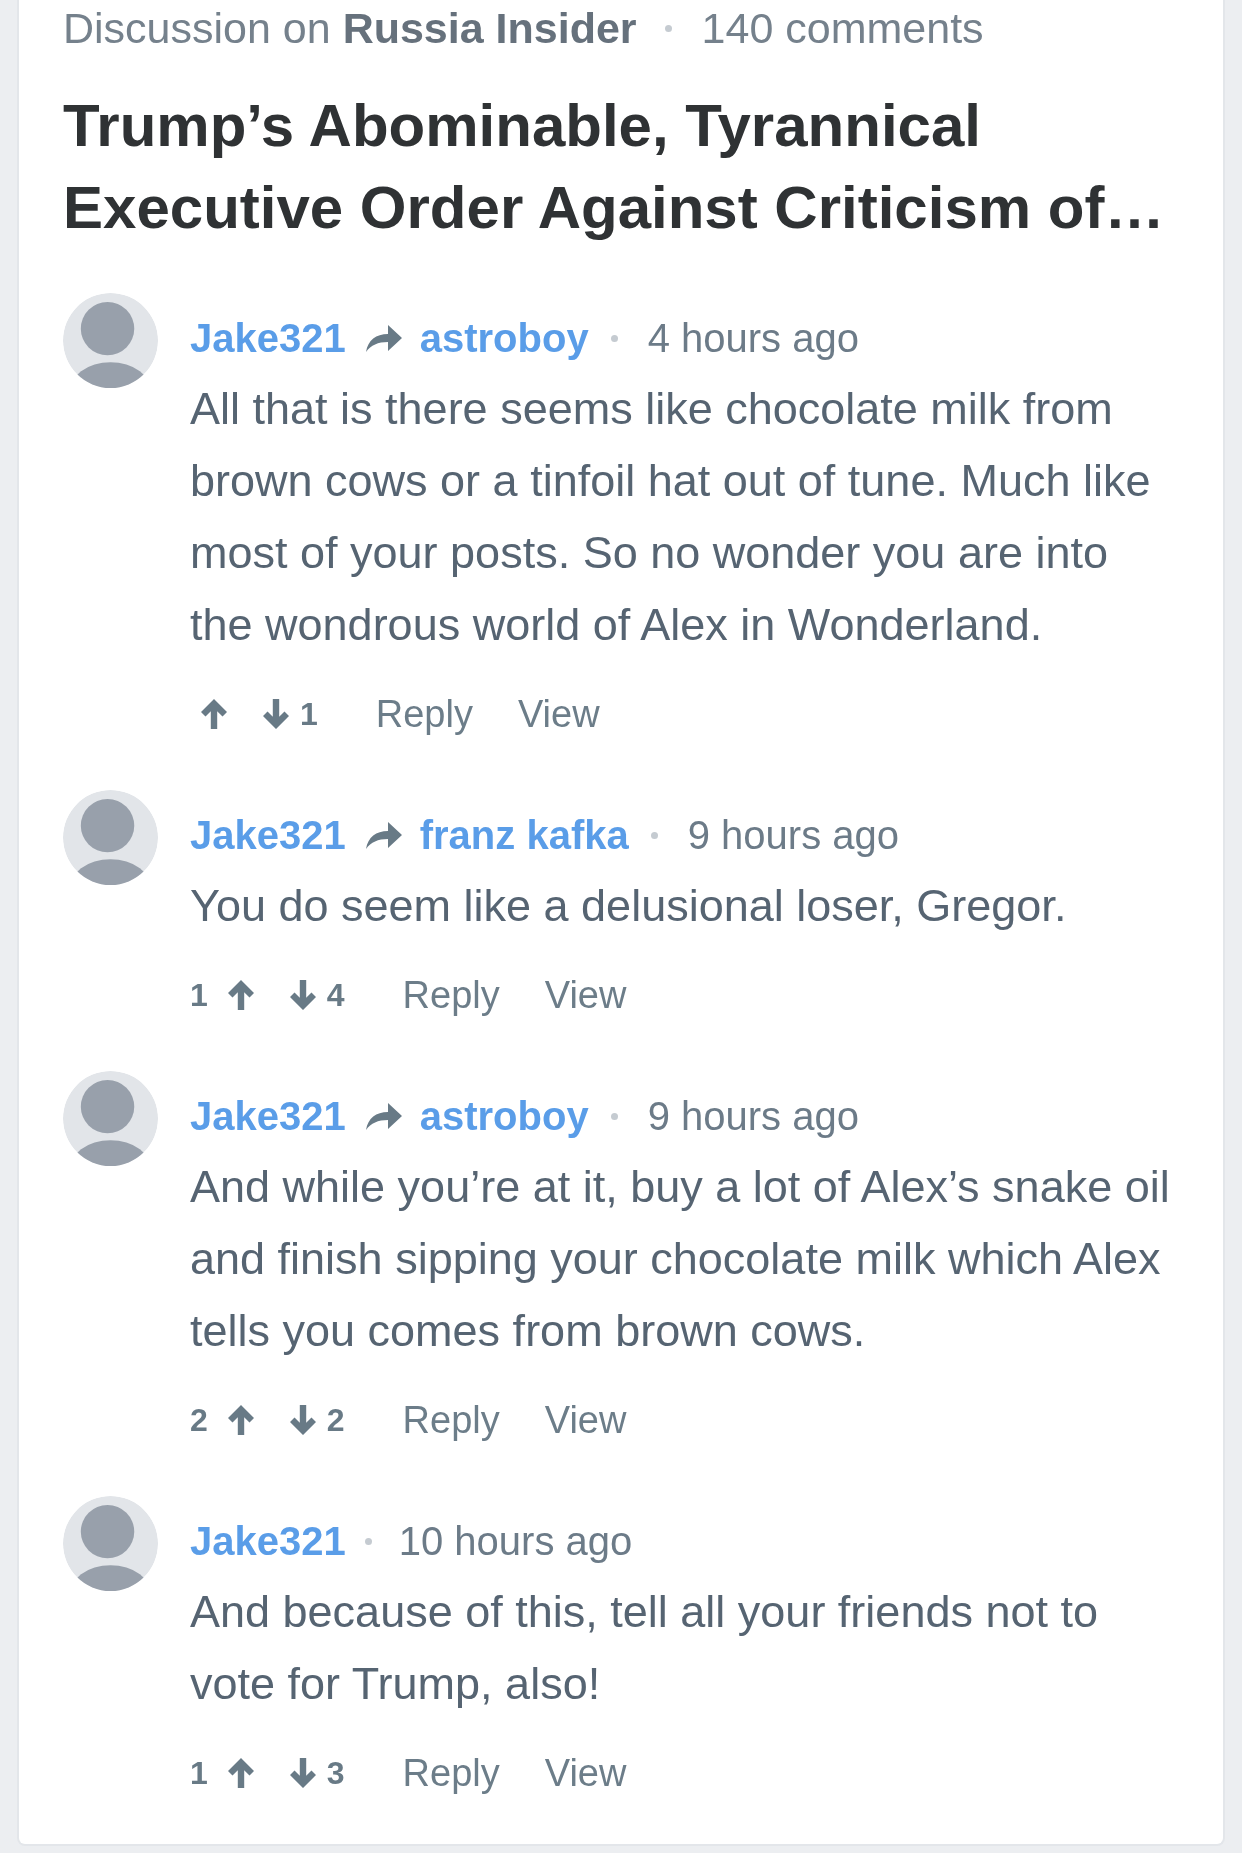 The height and width of the screenshot is (1853, 1242). I want to click on downvote-button: 4, so click(317, 995).